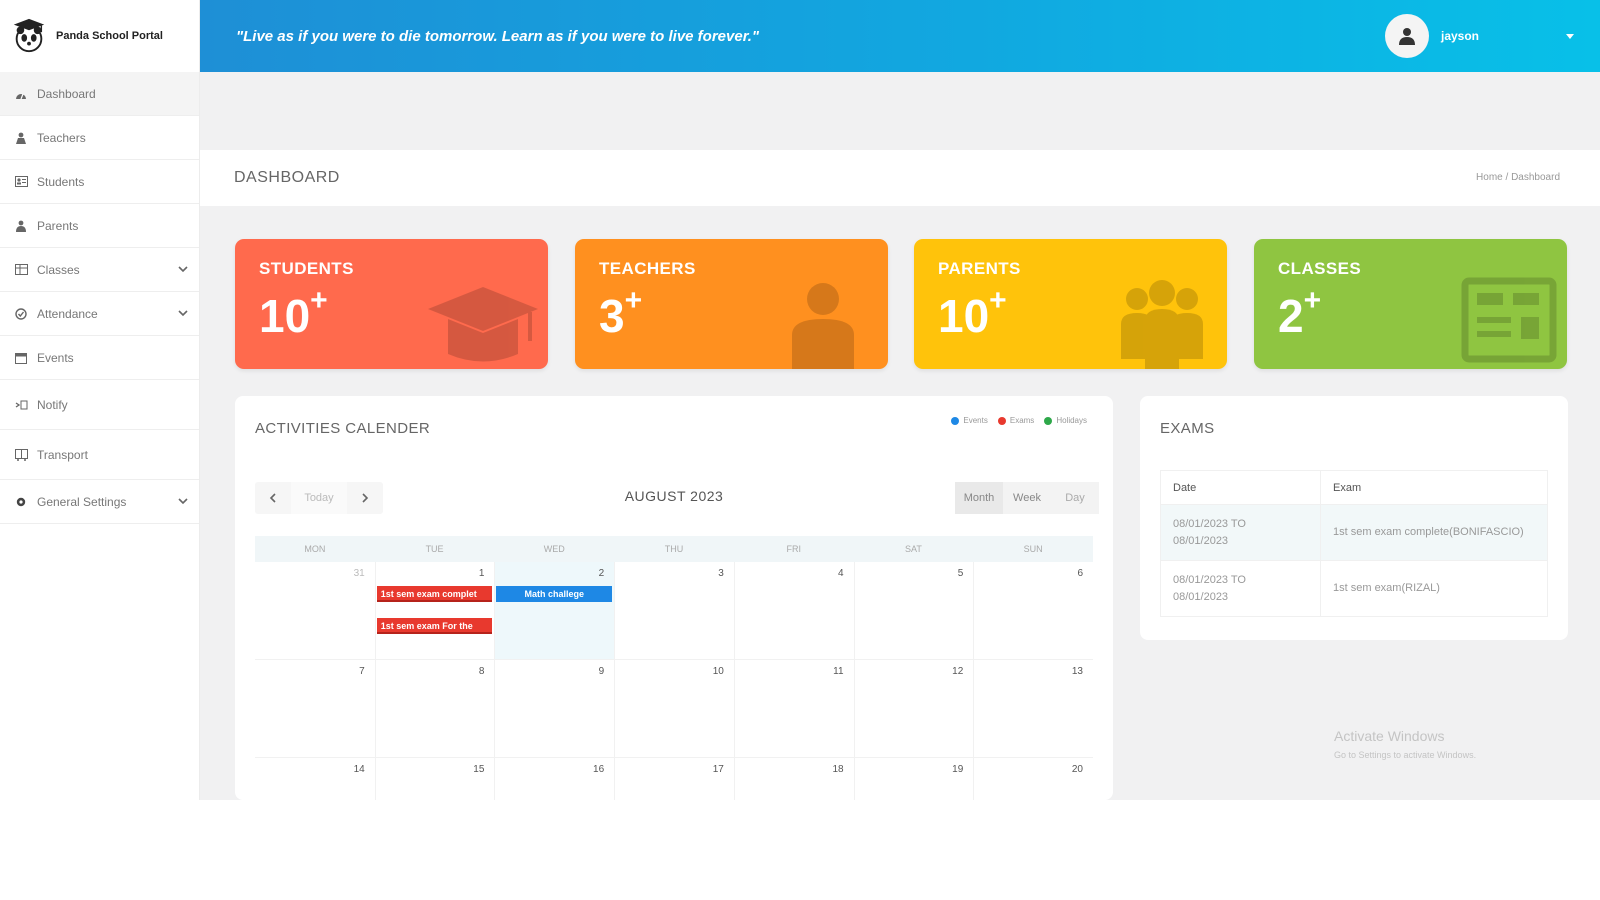 This screenshot has width=1600, height=900. Describe the element at coordinates (838, 769) in the screenshot. I see `day-number: 18` at that location.